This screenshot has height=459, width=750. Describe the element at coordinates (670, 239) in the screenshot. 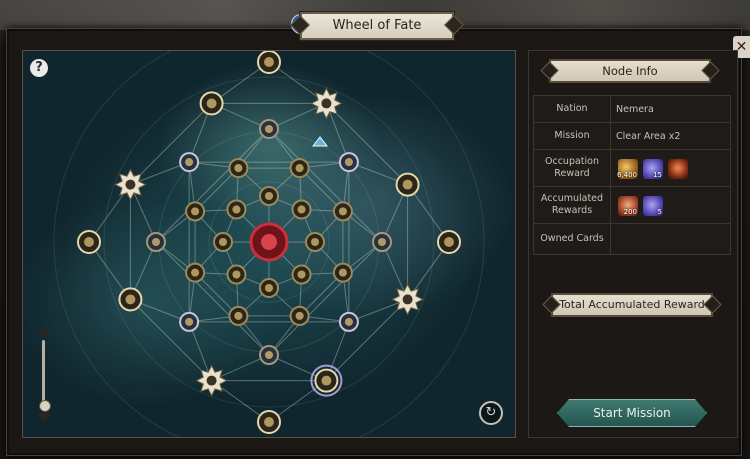

I see `owned-cards-value` at that location.